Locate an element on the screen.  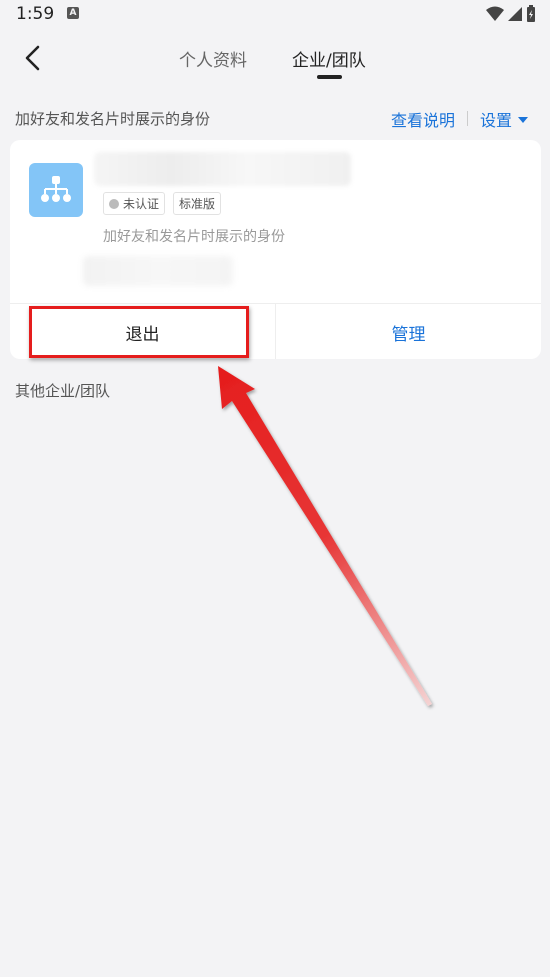
org-chart-icon is located at coordinates (56, 189).